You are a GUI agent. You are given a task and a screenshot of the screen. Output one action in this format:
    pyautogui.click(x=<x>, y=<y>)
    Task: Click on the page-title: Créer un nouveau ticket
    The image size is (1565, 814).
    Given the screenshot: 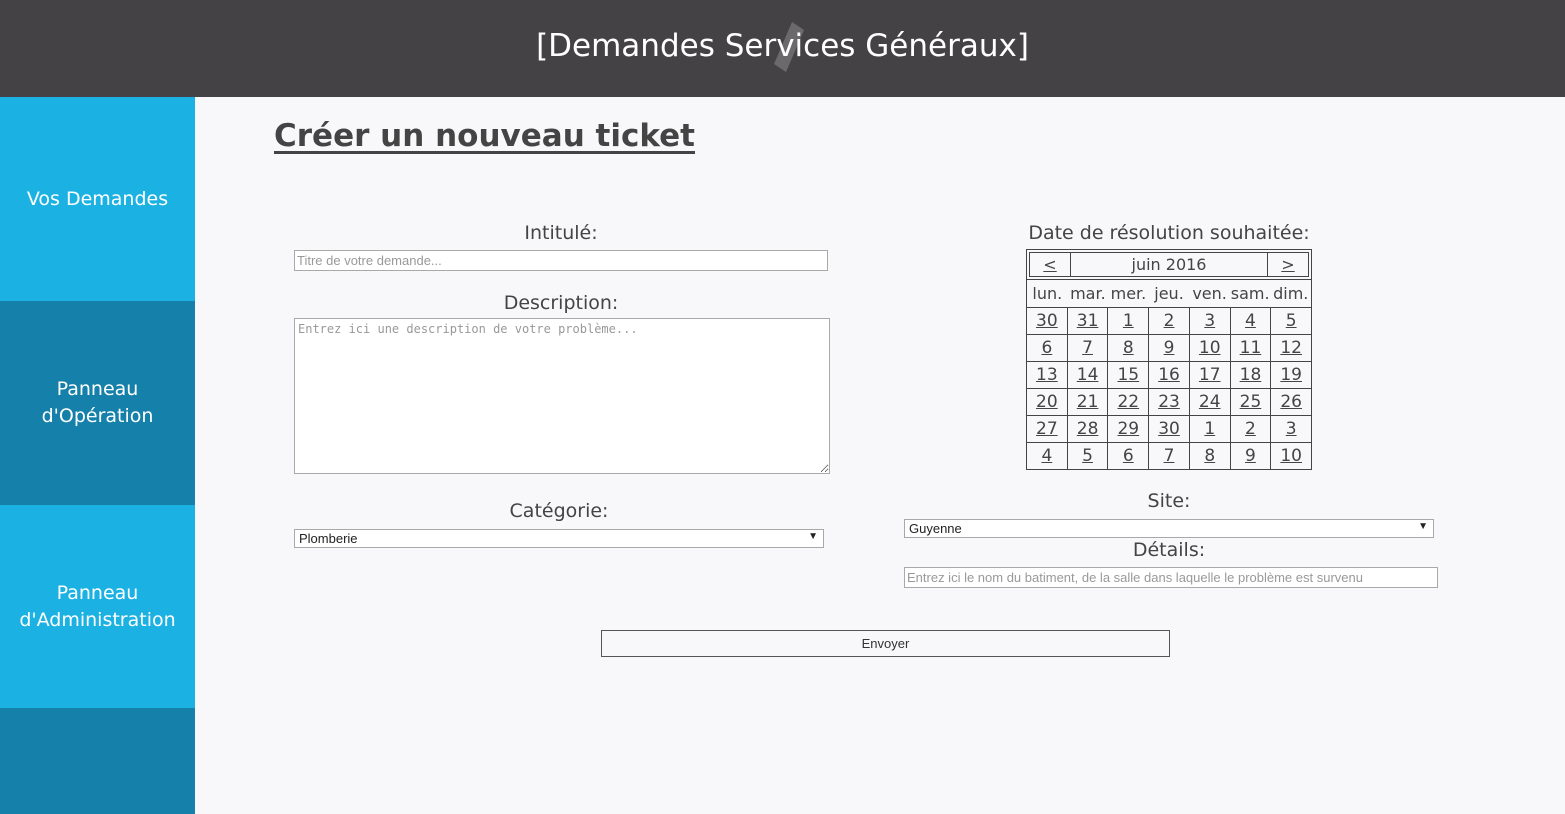 What is the action you would take?
    pyautogui.click(x=484, y=136)
    